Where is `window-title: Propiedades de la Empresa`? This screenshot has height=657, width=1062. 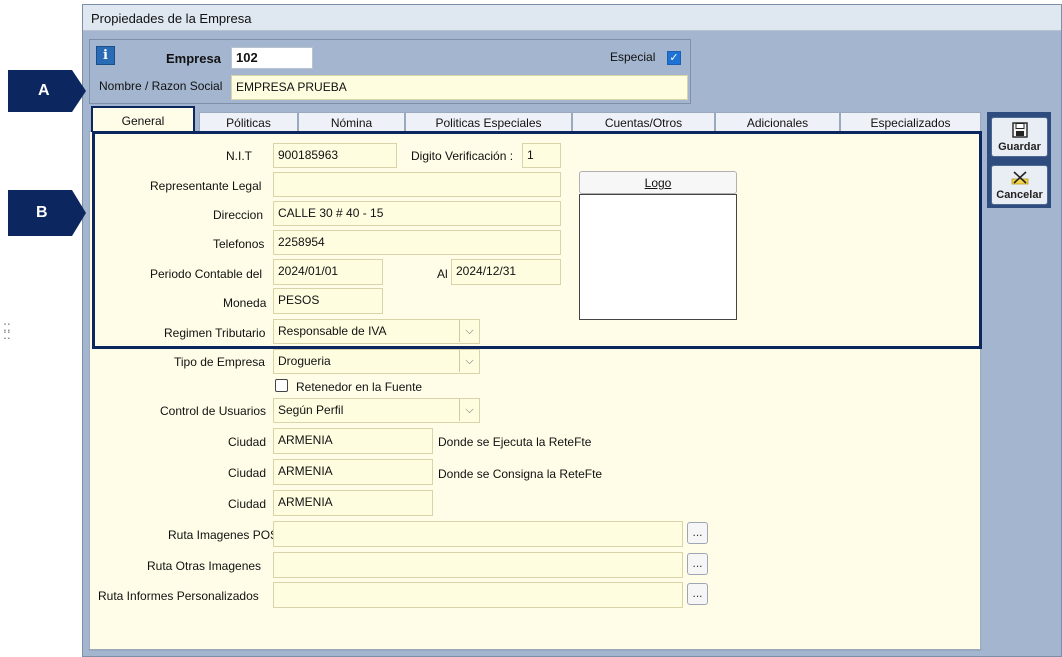 window-title: Propiedades de la Empresa is located at coordinates (171, 18).